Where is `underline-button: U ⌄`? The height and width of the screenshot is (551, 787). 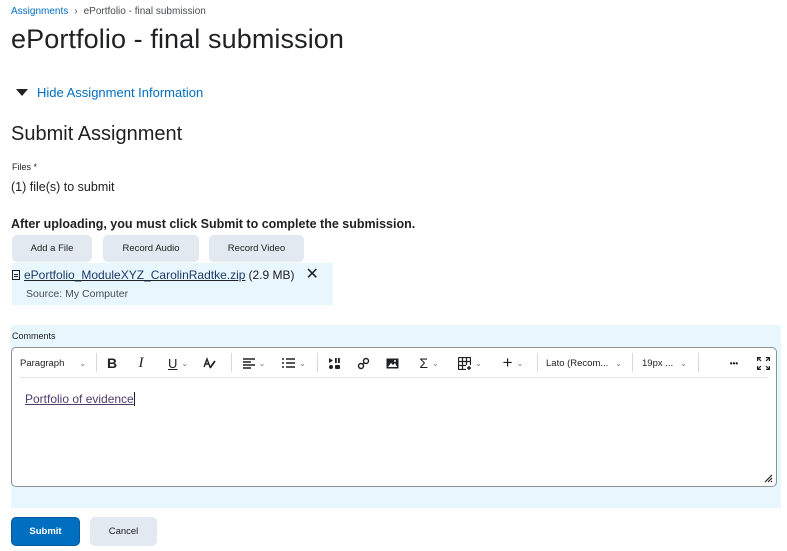
underline-button: U ⌄ is located at coordinates (178, 363).